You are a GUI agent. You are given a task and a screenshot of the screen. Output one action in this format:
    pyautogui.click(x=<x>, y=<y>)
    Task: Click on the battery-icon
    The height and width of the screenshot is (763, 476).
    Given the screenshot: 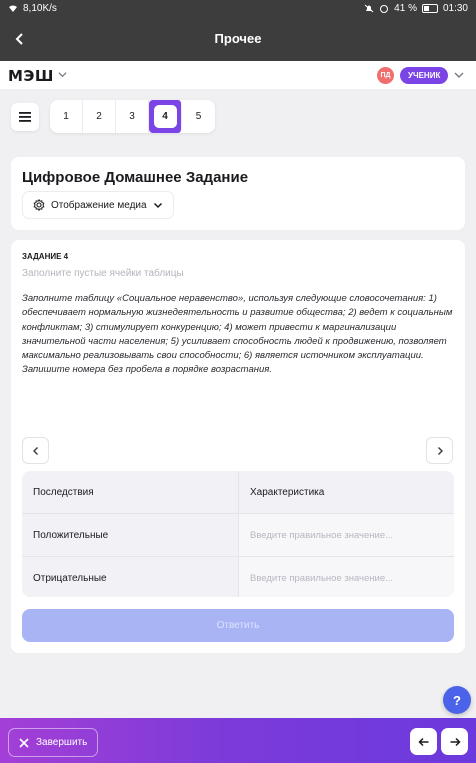 What is the action you would take?
    pyautogui.click(x=429, y=8)
    